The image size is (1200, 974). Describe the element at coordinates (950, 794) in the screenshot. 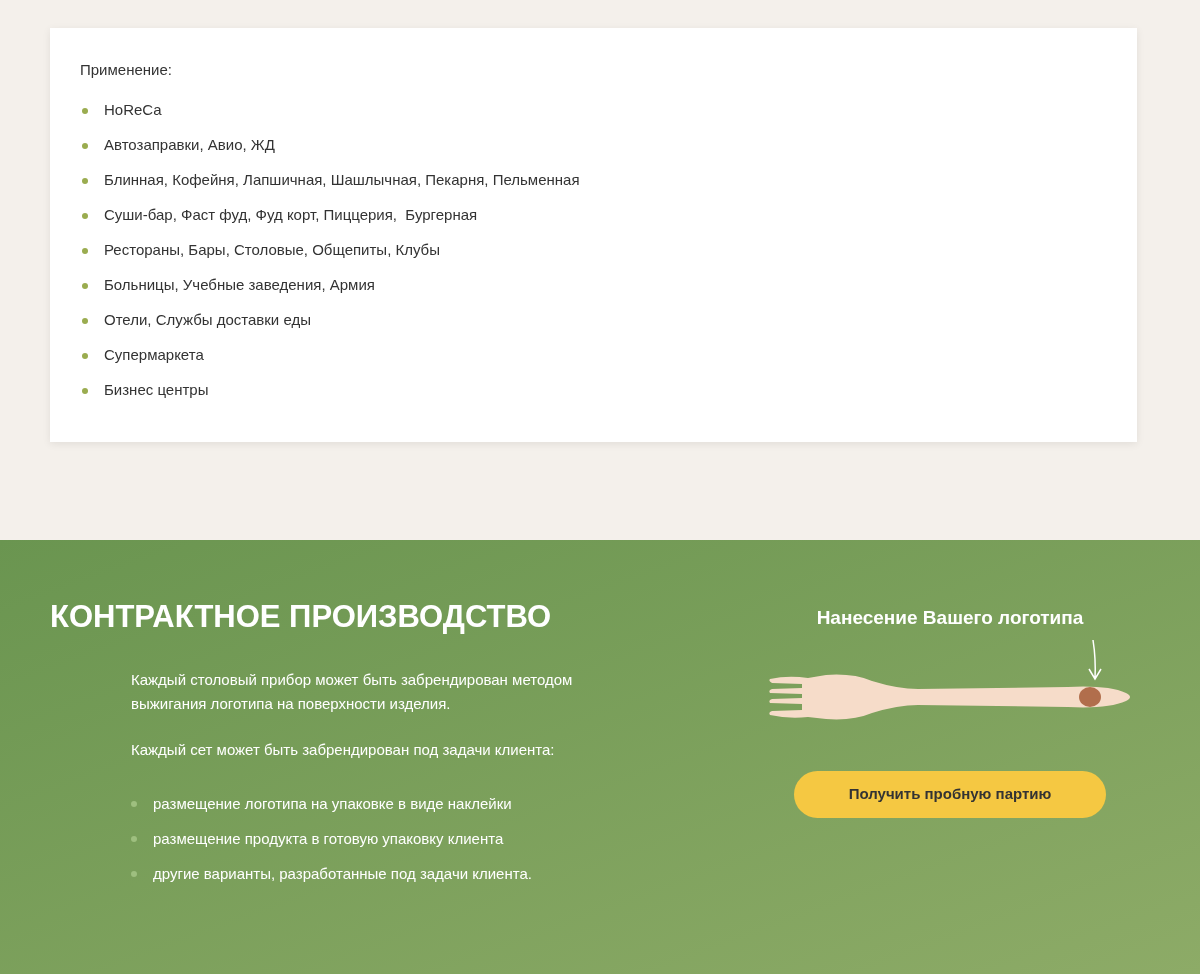

I see `trial-batch-button: Получить пробную партию` at that location.